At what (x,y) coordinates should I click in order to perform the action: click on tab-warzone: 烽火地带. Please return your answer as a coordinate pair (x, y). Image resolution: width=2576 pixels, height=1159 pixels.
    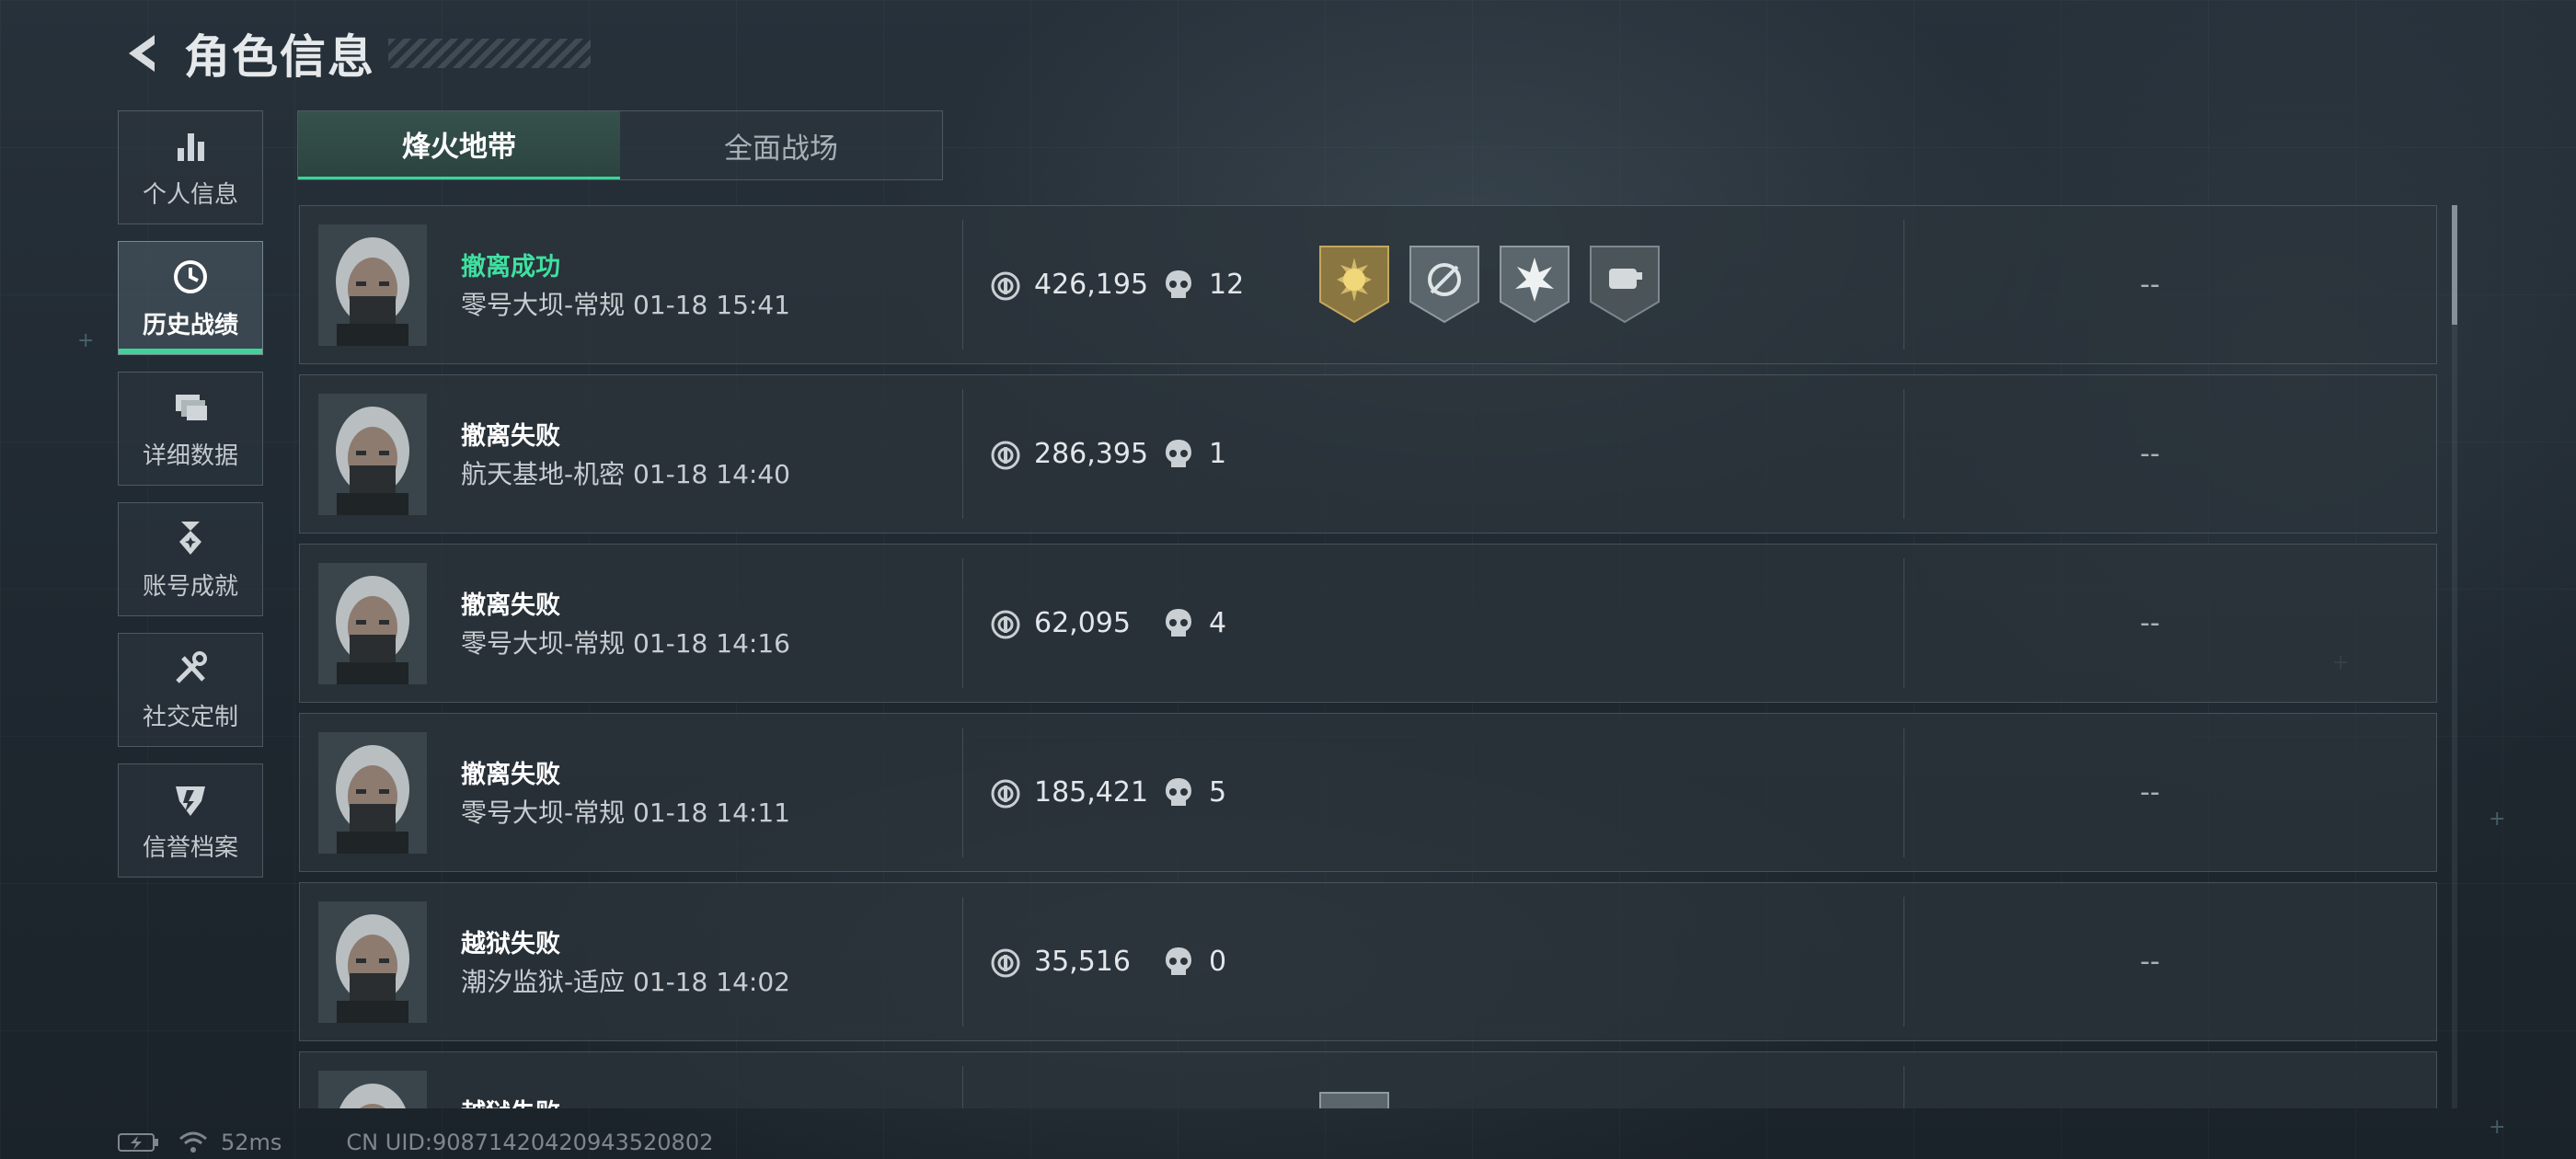
    Looking at the image, I should click on (459, 145).